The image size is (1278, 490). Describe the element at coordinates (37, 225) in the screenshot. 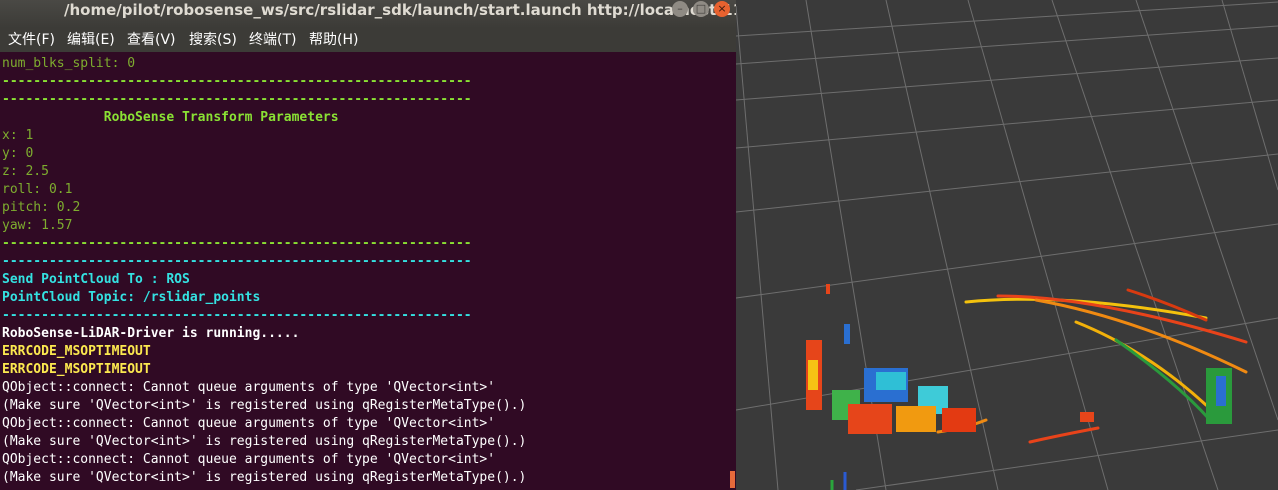

I see `terminal-line: yaw: 1.57` at that location.